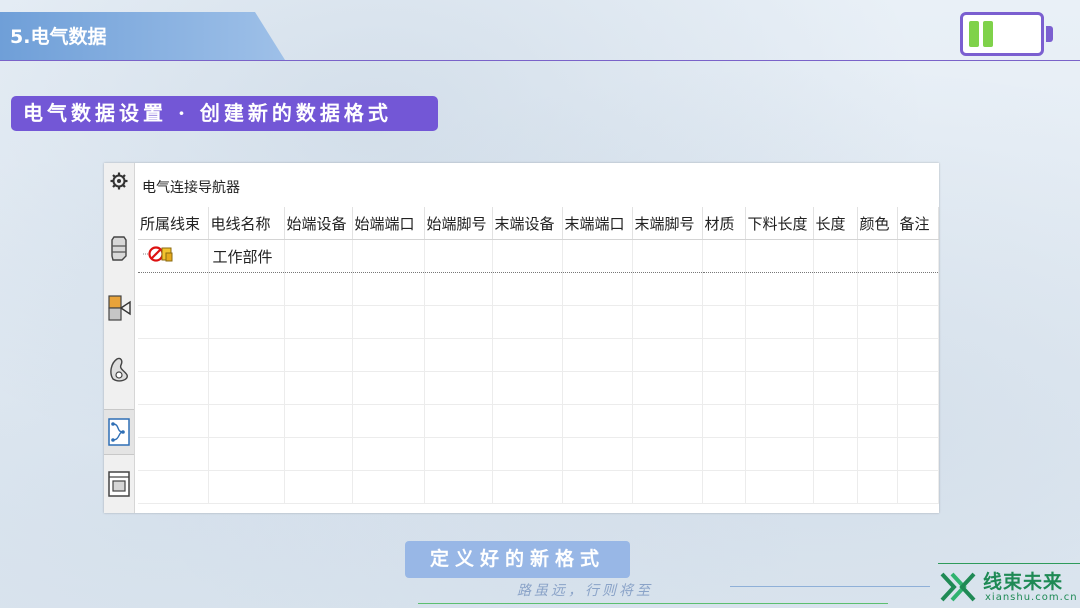  I want to click on battery-icon, so click(1002, 34).